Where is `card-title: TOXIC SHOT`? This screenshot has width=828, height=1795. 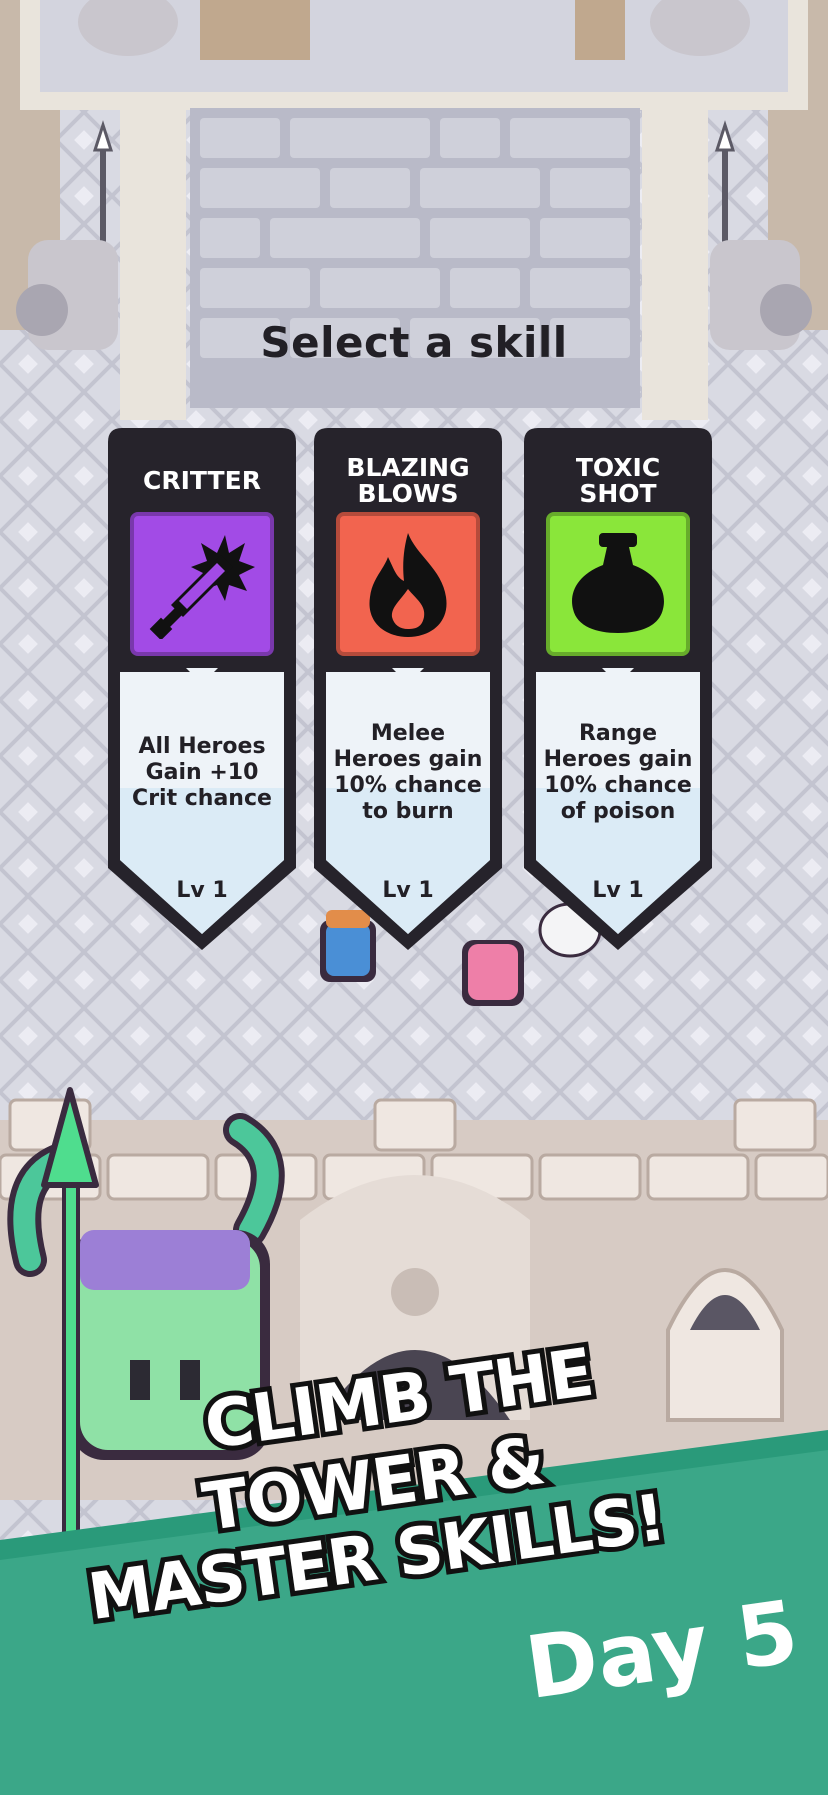
card-title: TOXIC SHOT is located at coordinates (618, 480).